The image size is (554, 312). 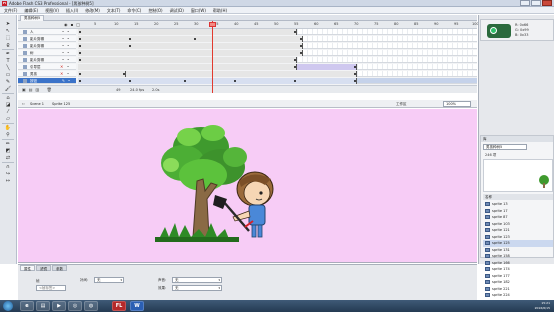 What do you see at coordinates (37, 104) in the screenshot?
I see `scene-breadcrumb: Scene 1` at bounding box center [37, 104].